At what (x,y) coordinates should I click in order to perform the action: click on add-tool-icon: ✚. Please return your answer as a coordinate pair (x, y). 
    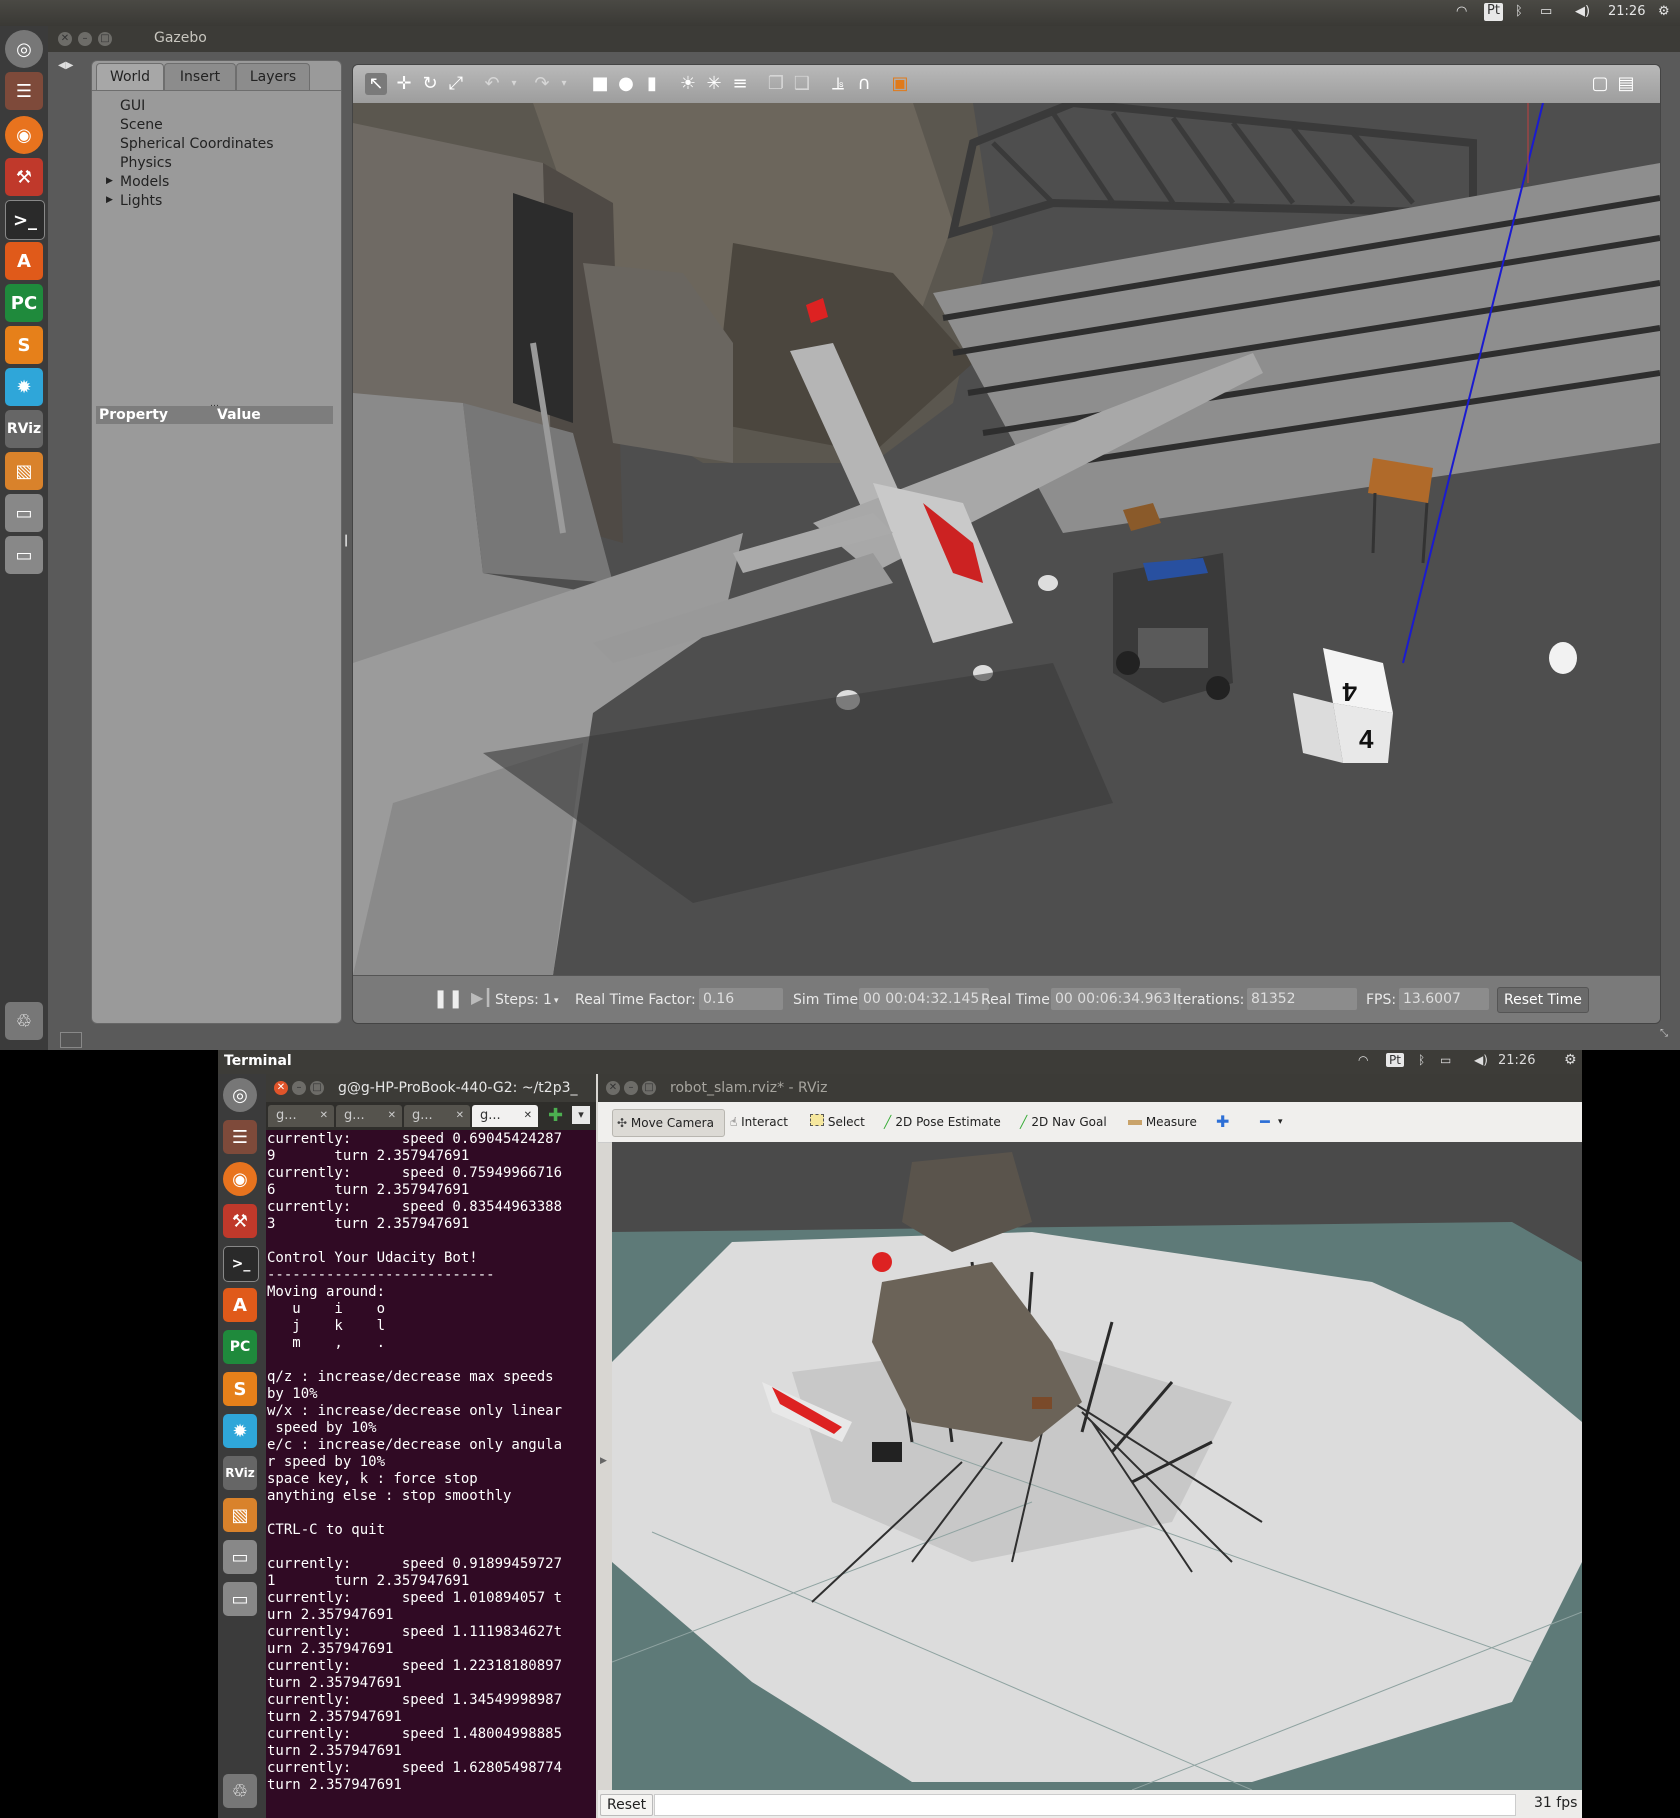
    Looking at the image, I should click on (1222, 1122).